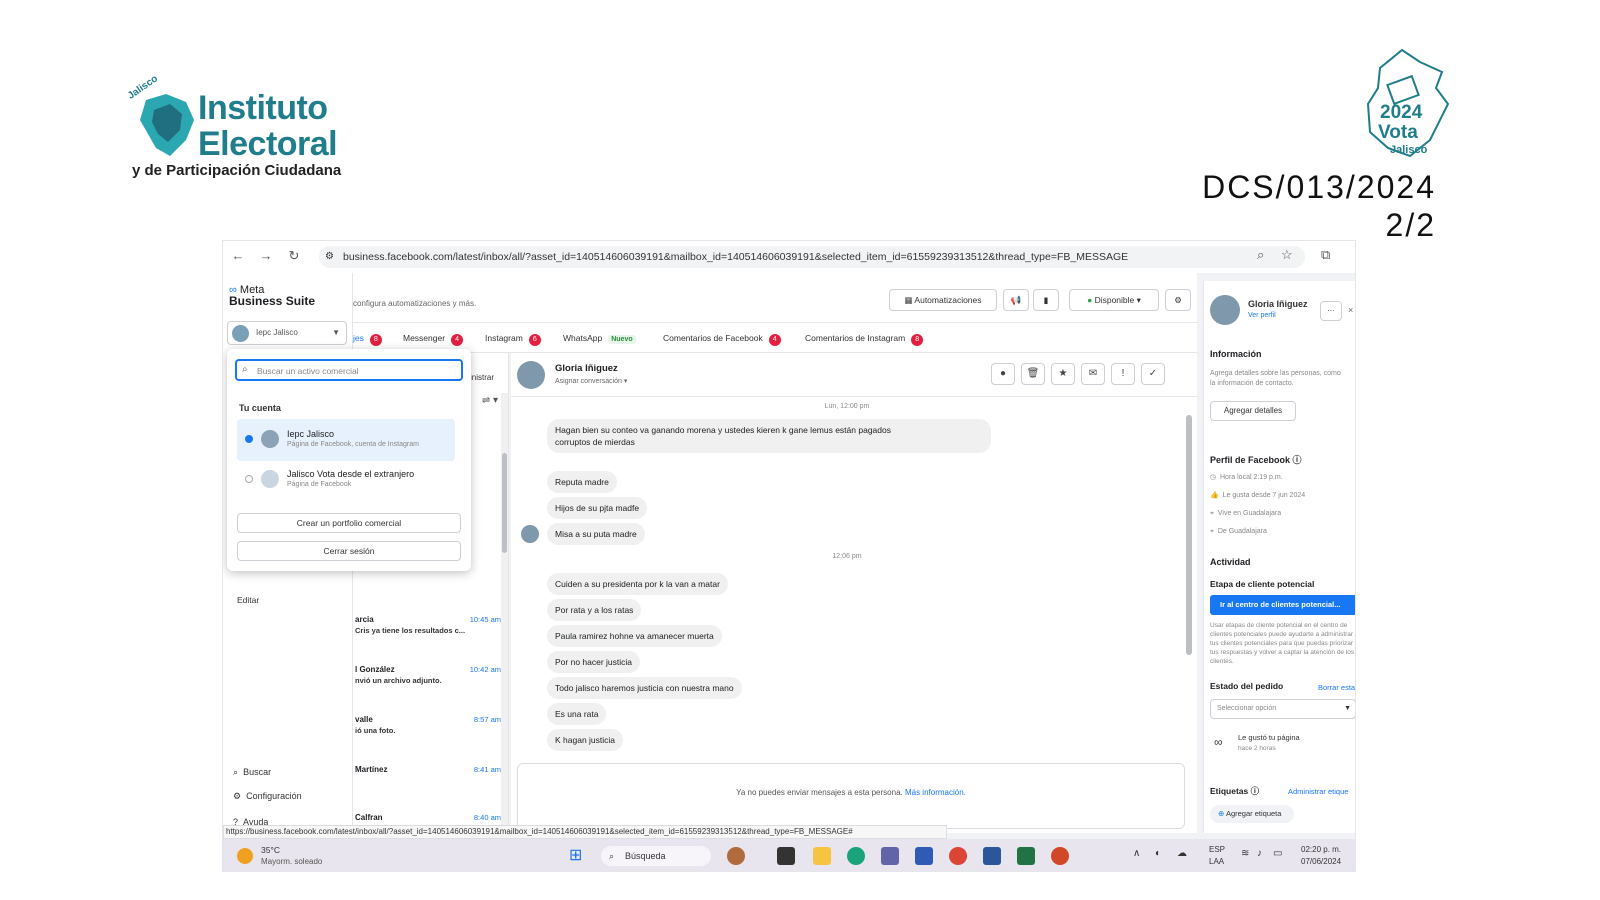  I want to click on contact-avatar, so click(531, 375).